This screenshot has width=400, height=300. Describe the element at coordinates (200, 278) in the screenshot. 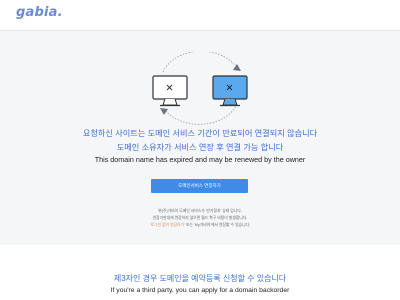

I see `backorder-message-korean: 제3자인 경우 도메인을 예약등록 신청할 수 있습니다` at that location.